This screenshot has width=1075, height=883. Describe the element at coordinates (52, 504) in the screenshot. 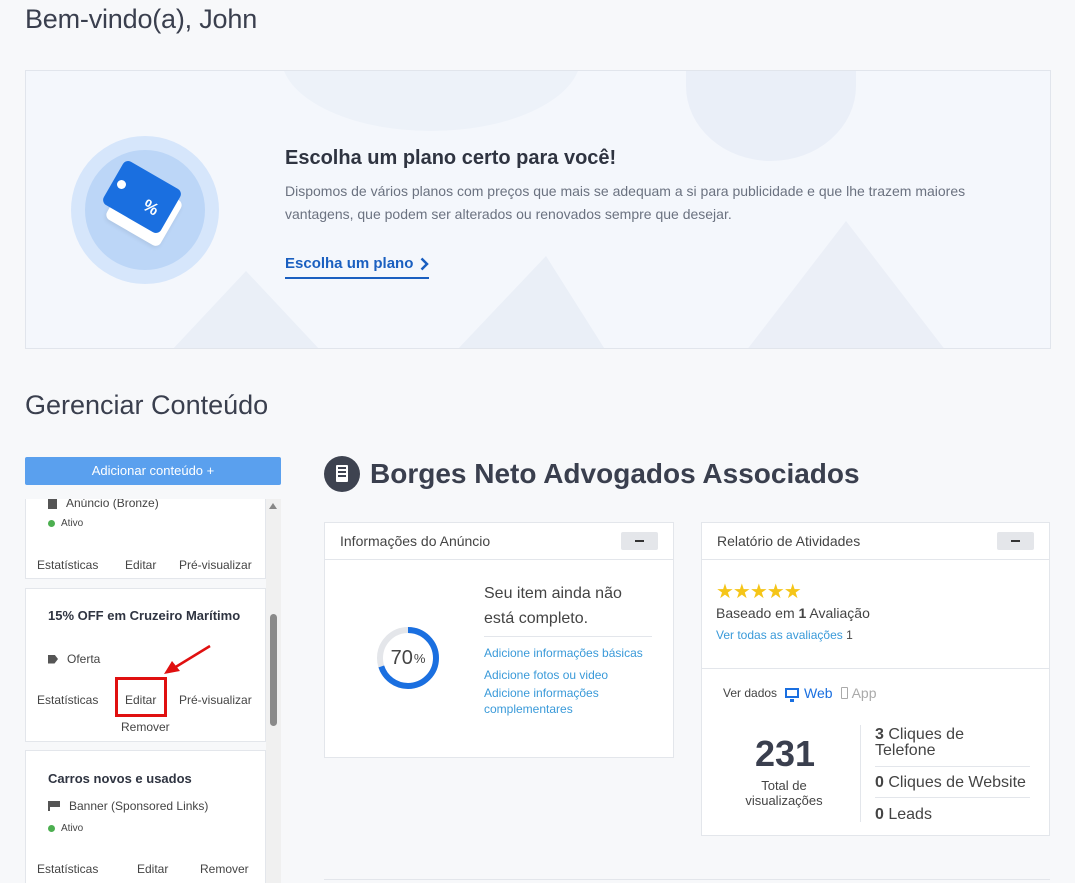

I see `store-icon` at that location.